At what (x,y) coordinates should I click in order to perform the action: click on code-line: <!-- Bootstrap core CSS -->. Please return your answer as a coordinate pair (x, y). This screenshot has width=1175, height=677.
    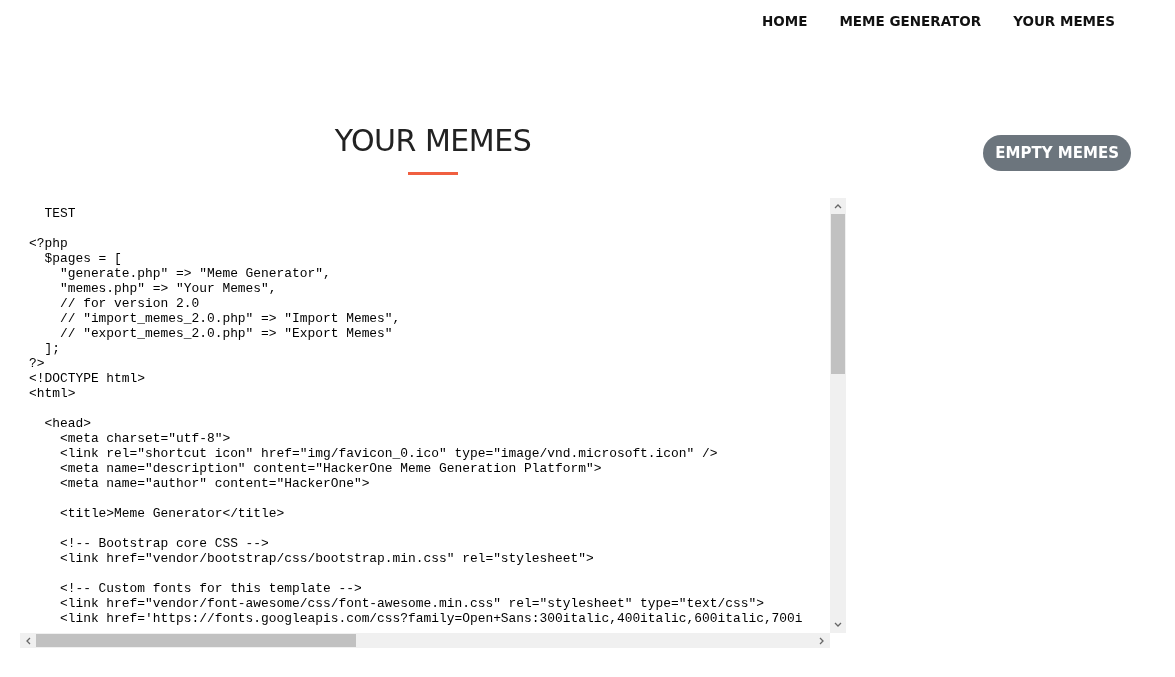
    Looking at the image, I should click on (163, 543).